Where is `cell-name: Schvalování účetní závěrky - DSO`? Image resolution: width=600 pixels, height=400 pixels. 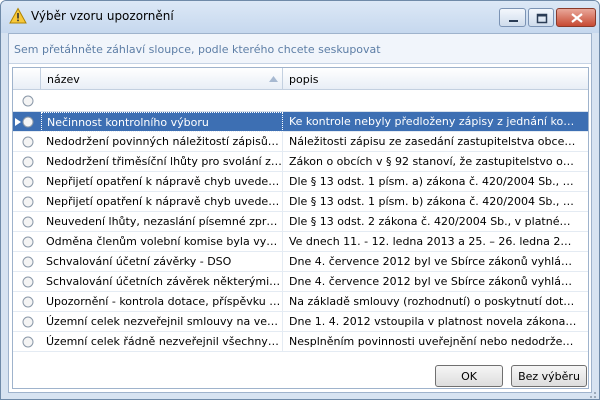 cell-name: Schvalování účetní závěrky - DSO is located at coordinates (162, 262).